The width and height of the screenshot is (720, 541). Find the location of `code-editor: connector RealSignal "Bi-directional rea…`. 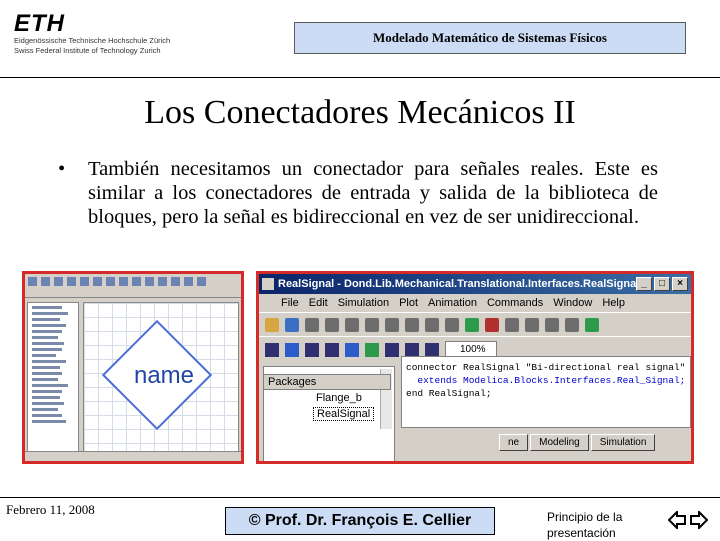

code-editor: connector RealSignal "Bi-directional rea… is located at coordinates (546, 392).